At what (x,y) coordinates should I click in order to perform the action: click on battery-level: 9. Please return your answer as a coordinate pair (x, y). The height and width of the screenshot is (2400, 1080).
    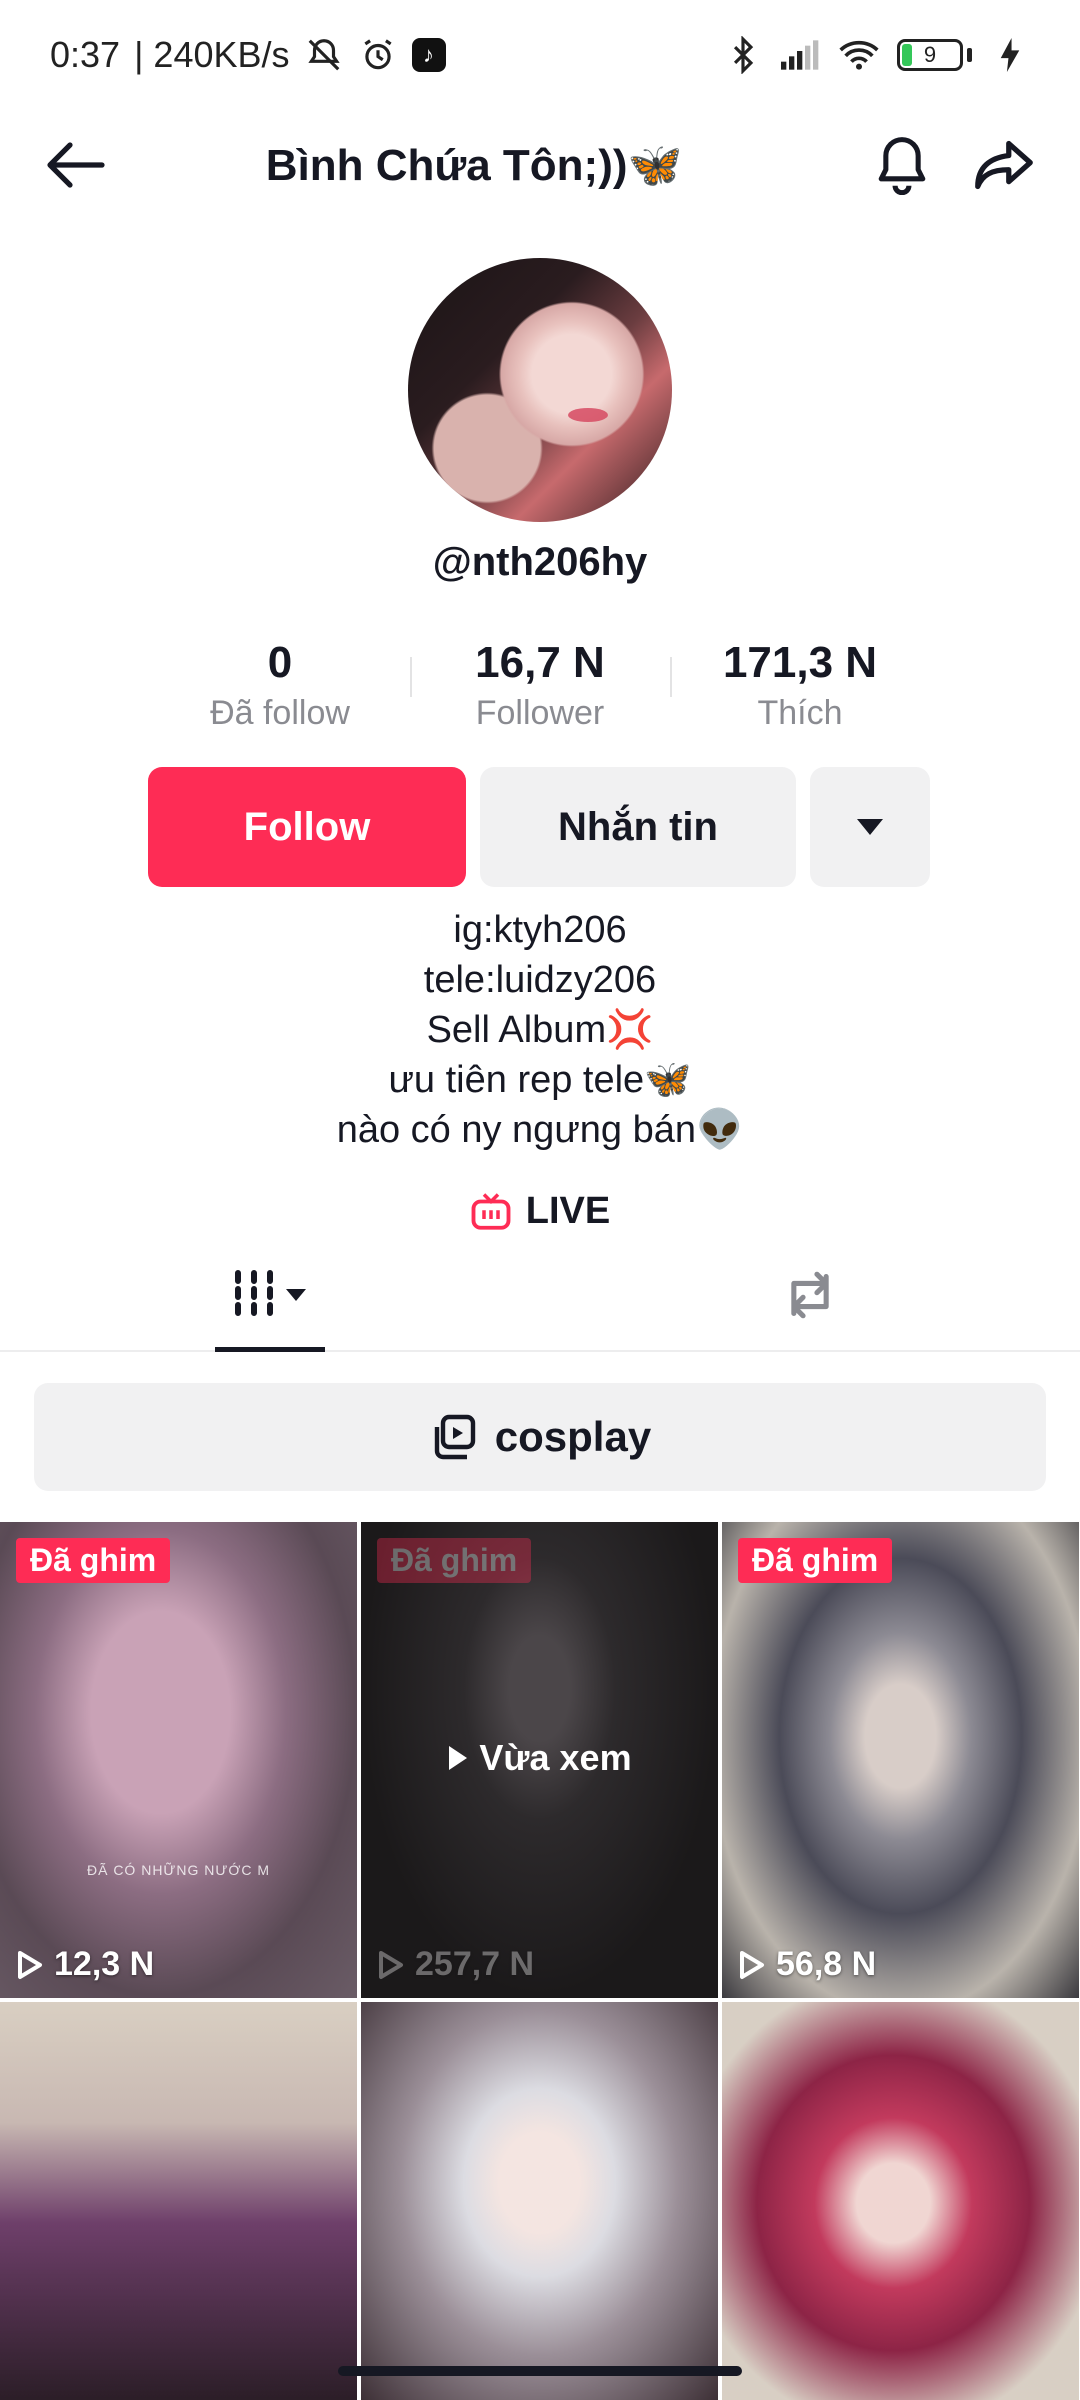
    Looking at the image, I should click on (930, 54).